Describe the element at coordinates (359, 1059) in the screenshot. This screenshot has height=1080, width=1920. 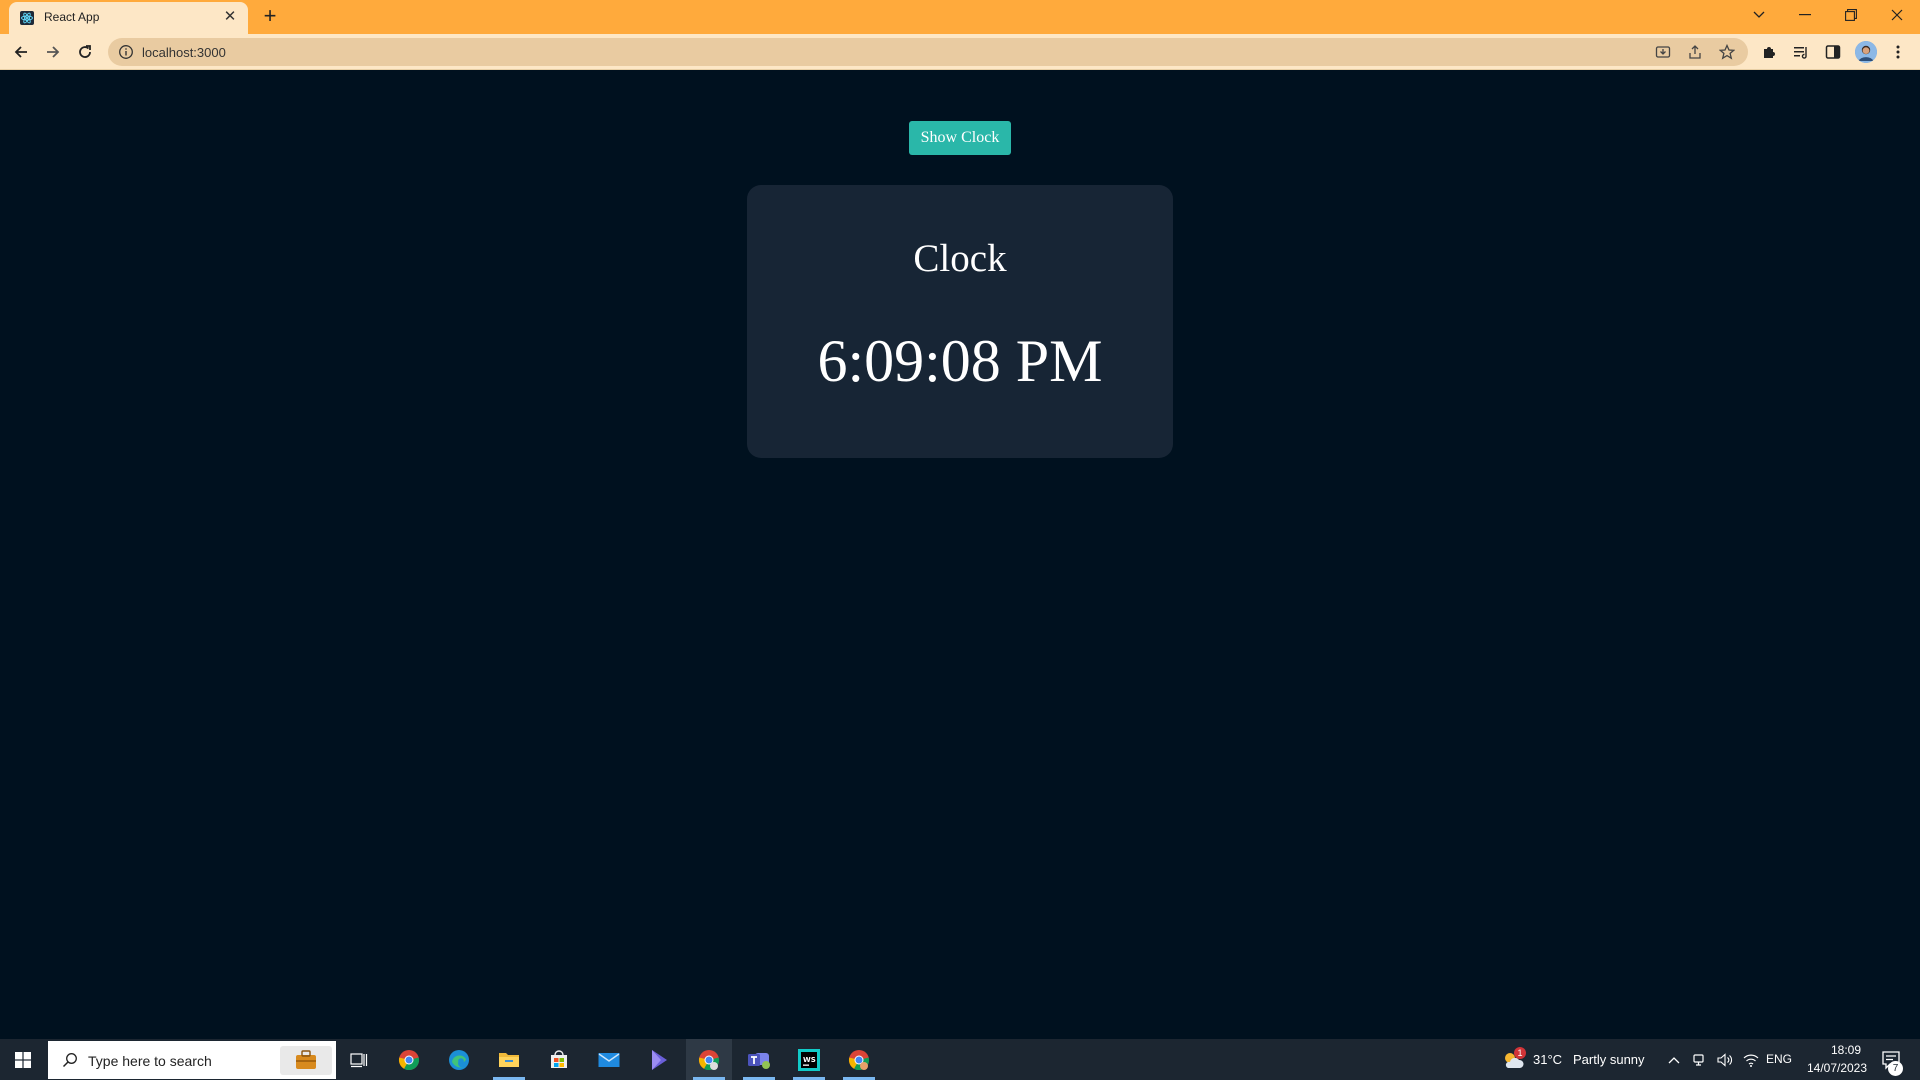
I see `task-view-icon` at that location.